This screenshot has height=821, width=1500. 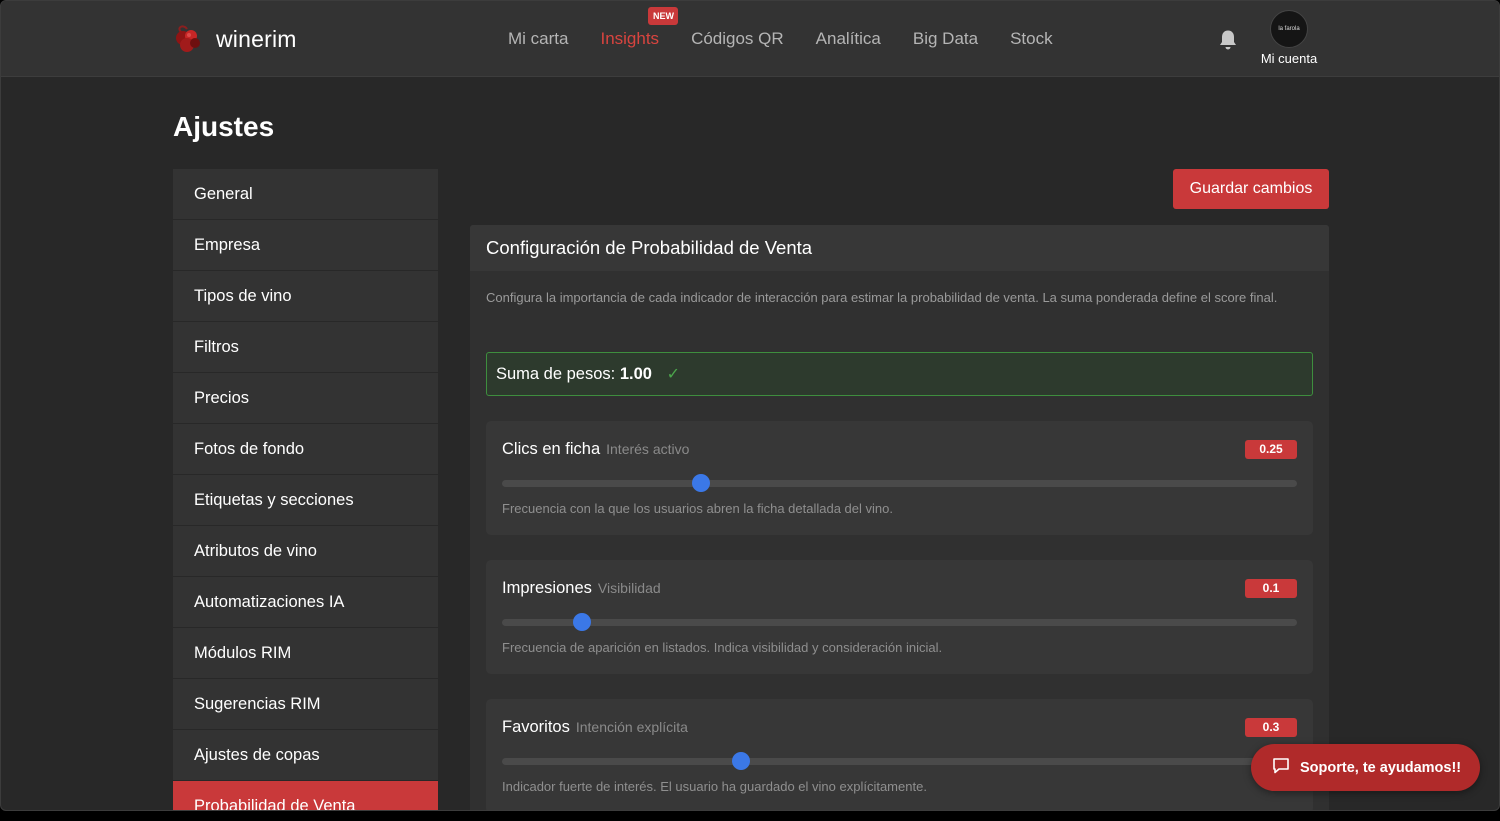 What do you see at coordinates (556, 374) in the screenshot?
I see `sum-label: Suma de pesos:` at bounding box center [556, 374].